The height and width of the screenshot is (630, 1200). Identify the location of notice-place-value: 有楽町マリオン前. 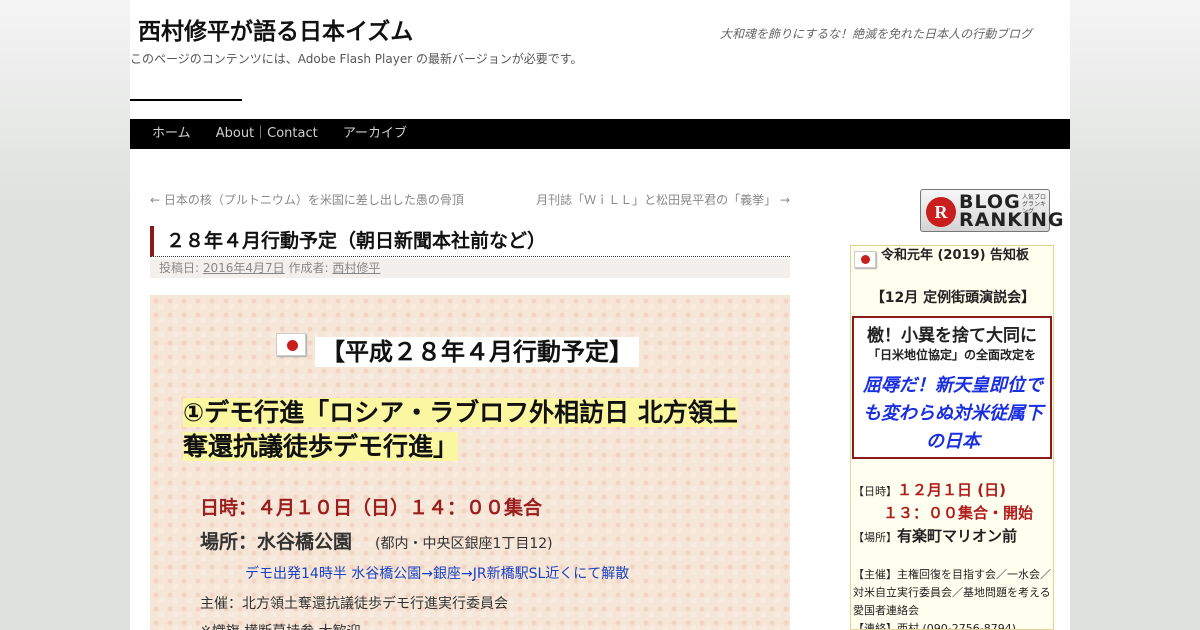
(957, 536).